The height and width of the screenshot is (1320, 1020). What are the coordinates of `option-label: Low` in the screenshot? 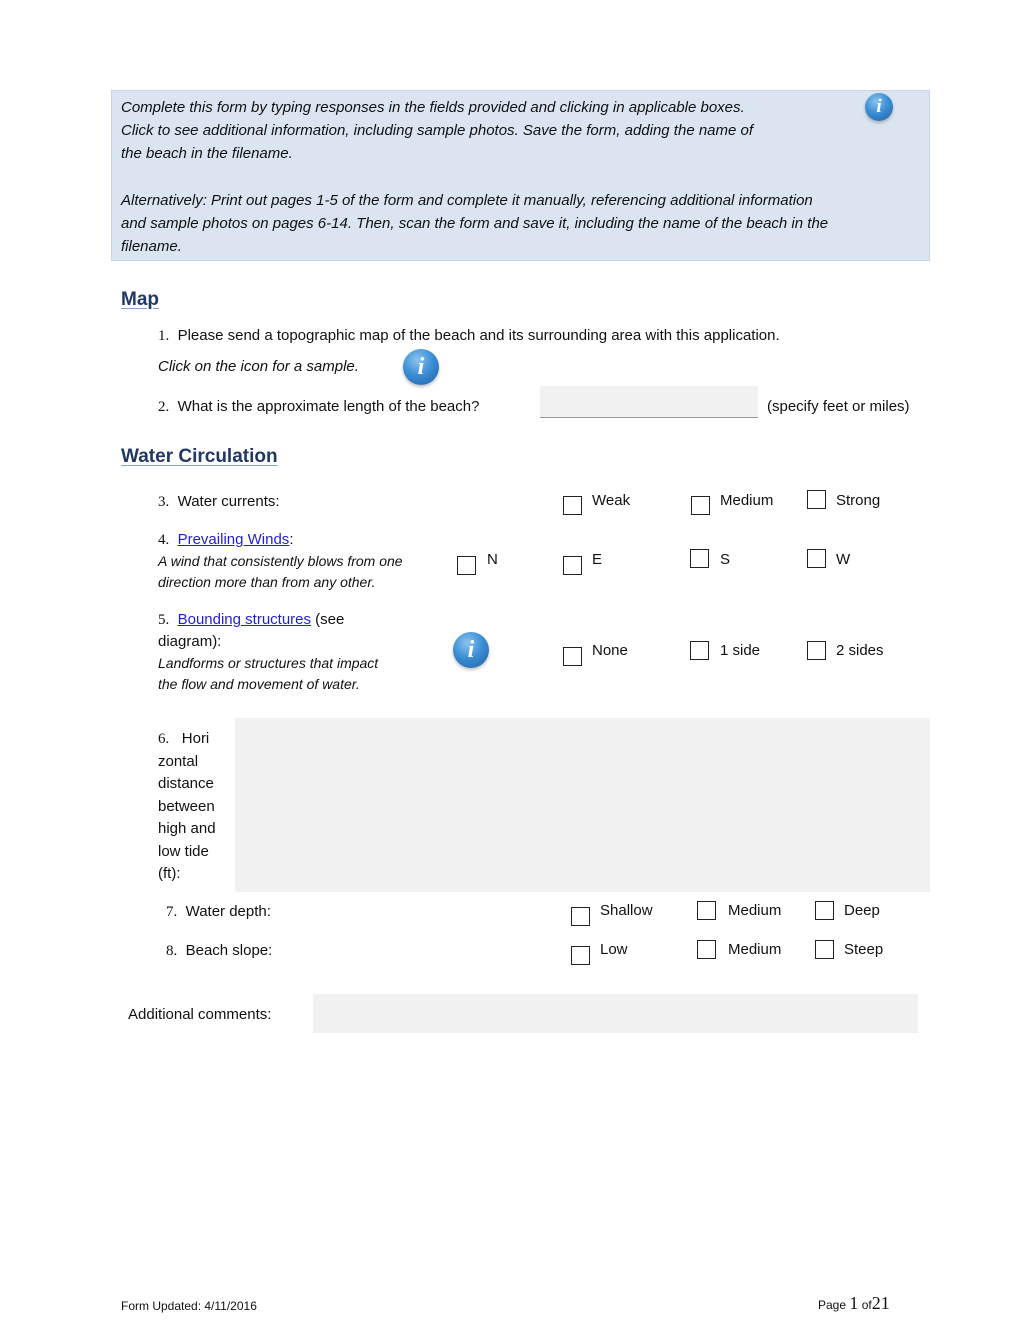 It's located at (614, 949).